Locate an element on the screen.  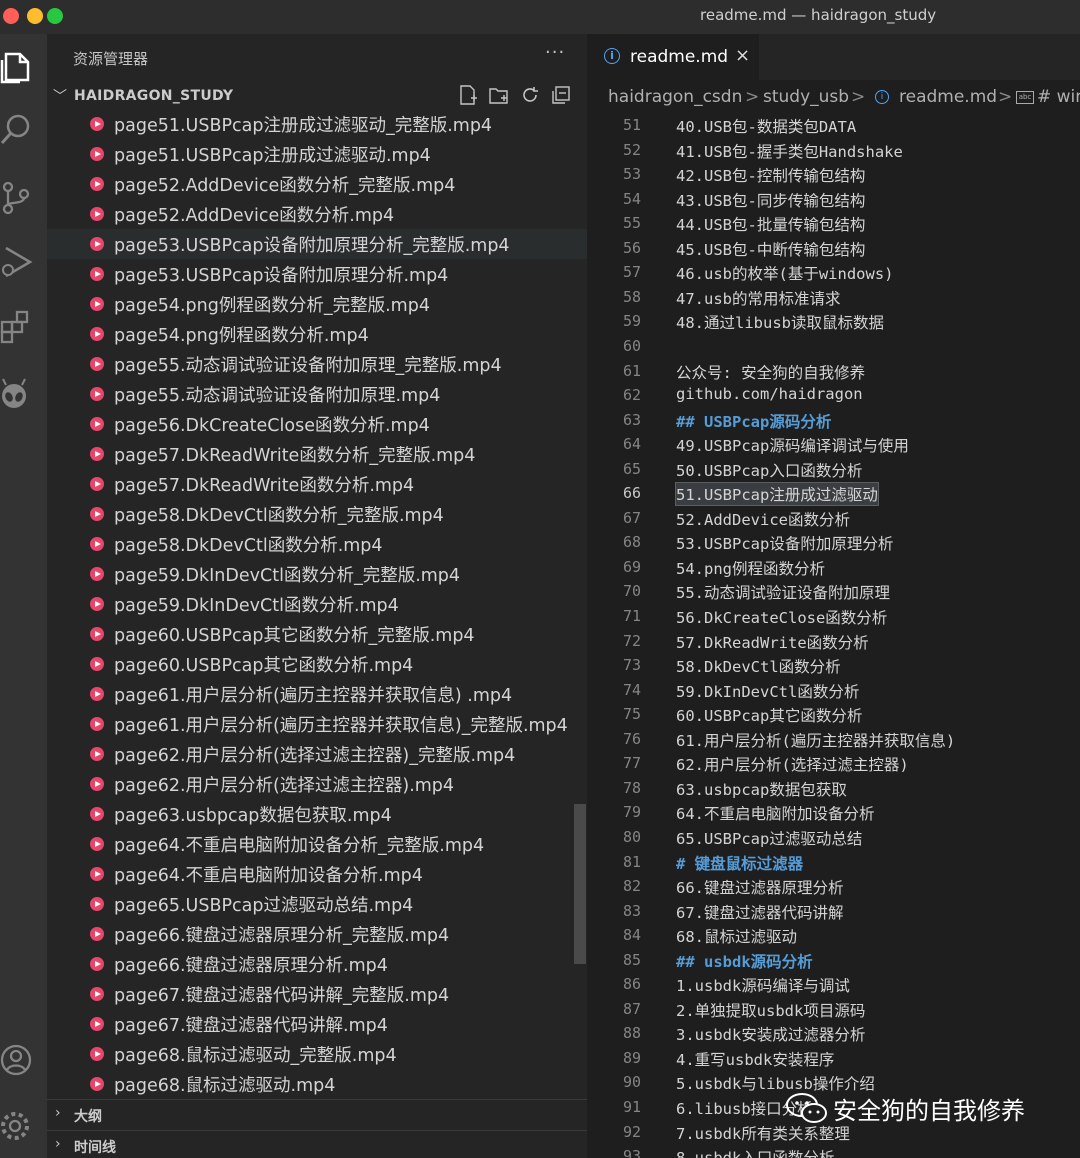
code-line: 78 63.usbpcap数据包获取 is located at coordinates (833, 789).